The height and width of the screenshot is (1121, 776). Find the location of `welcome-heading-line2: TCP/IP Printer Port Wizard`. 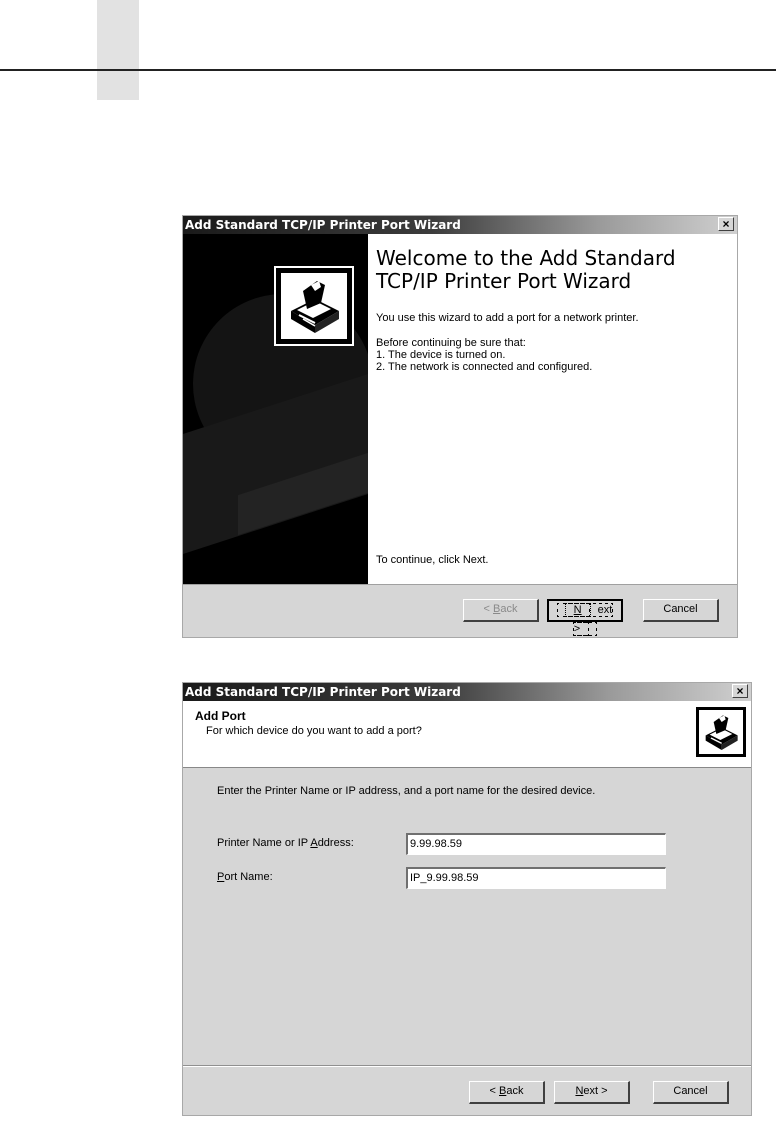

welcome-heading-line2: TCP/IP Printer Port Wizard is located at coordinates (504, 281).